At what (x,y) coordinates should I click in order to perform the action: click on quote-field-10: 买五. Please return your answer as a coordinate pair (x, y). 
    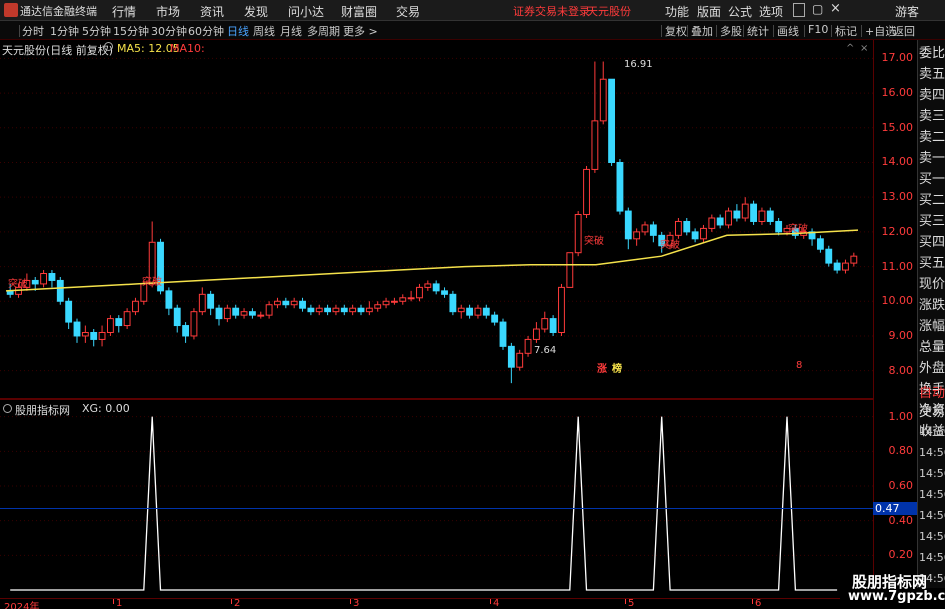
    Looking at the image, I should click on (932, 263).